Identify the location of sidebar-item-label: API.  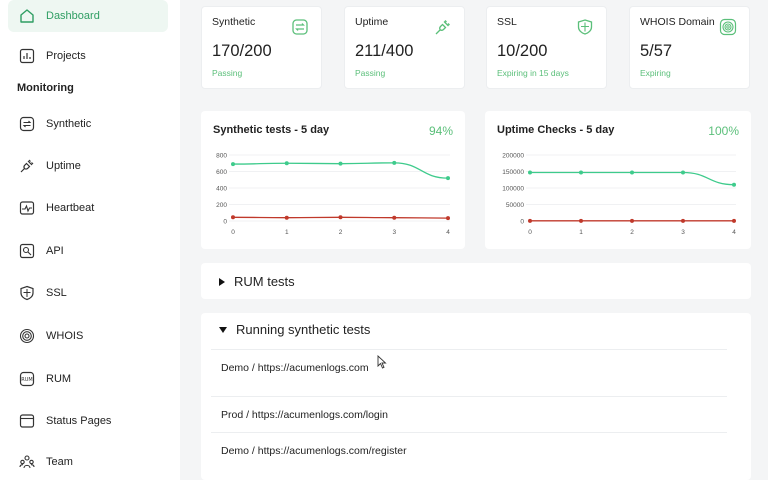
(55, 251).